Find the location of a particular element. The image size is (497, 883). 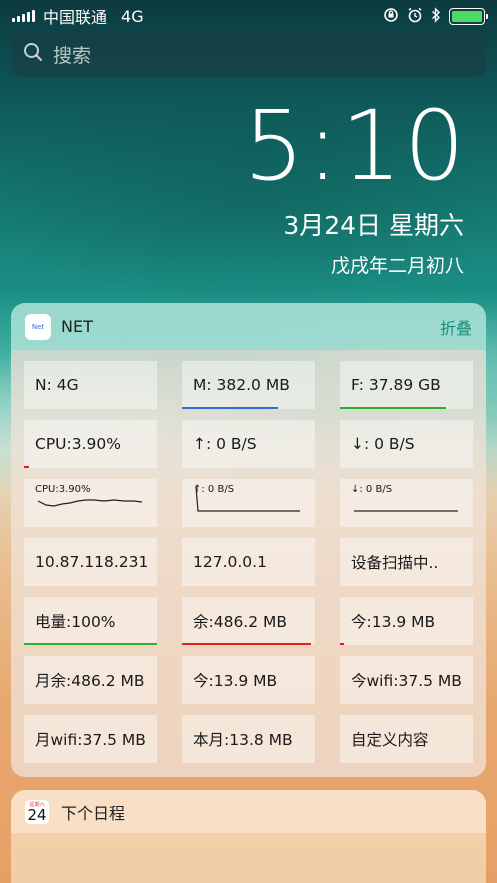

calendar-app-icon: 星期六 24 is located at coordinates (37, 811).